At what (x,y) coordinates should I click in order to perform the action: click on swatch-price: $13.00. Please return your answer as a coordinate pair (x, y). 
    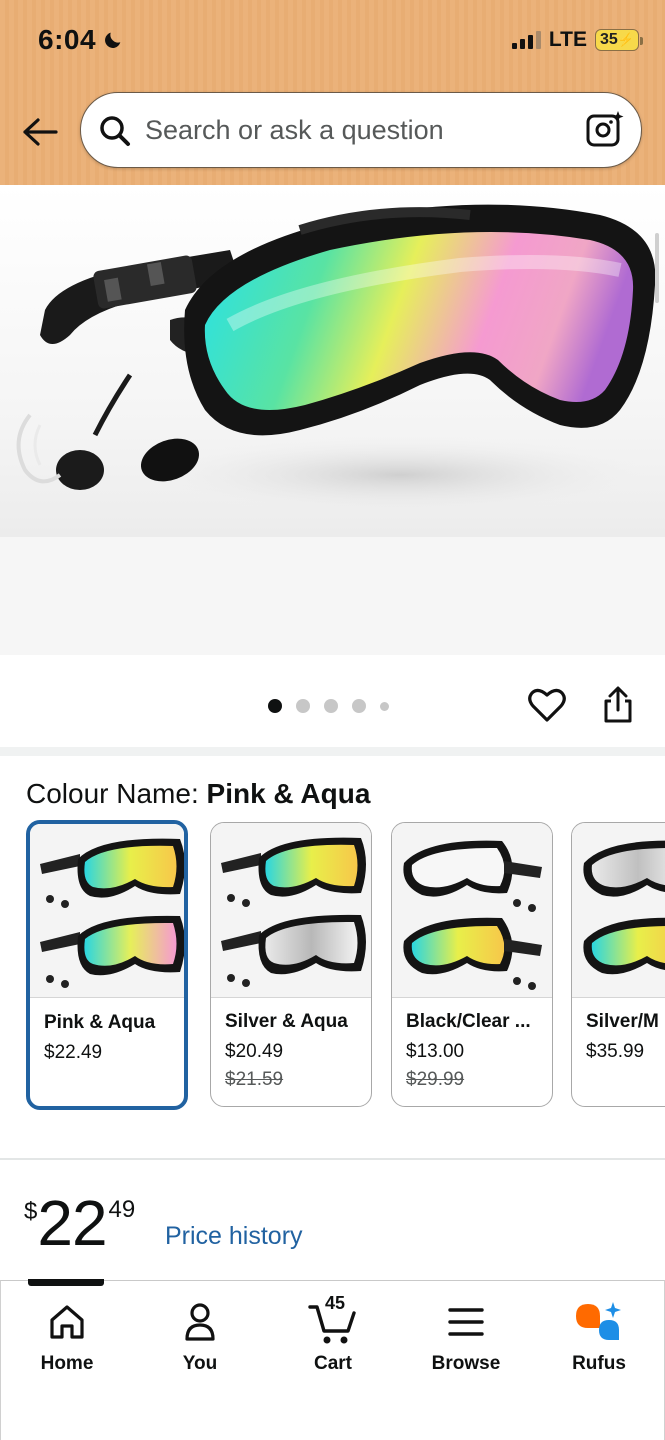
    Looking at the image, I should click on (435, 1051).